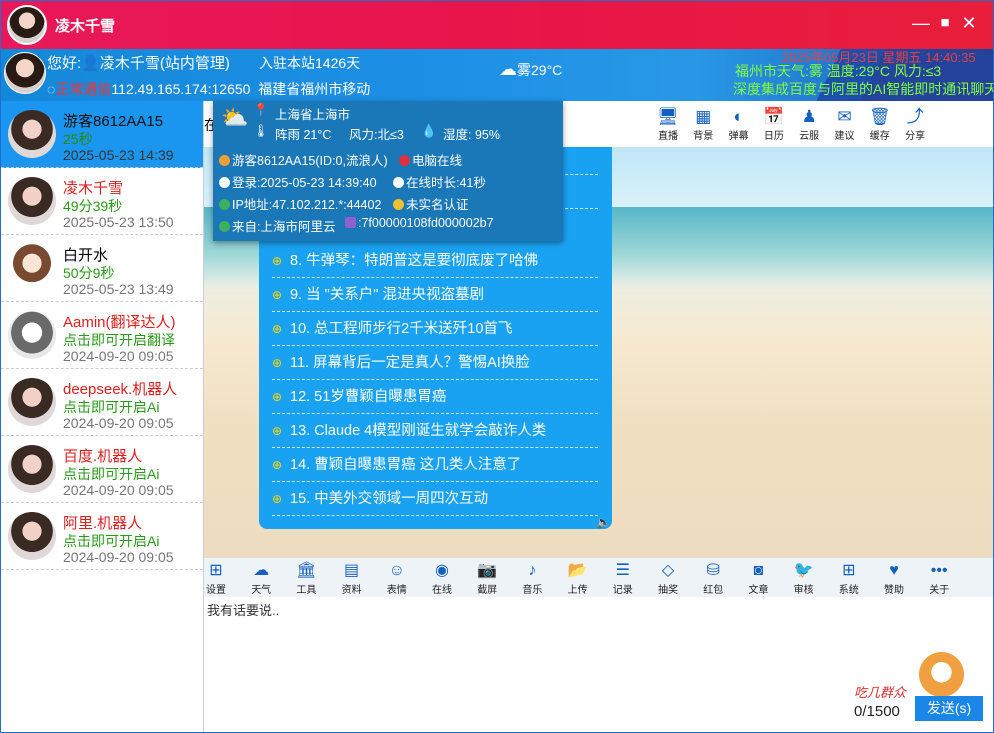 The width and height of the screenshot is (994, 733). I want to click on tool-label: 背景, so click(703, 136).